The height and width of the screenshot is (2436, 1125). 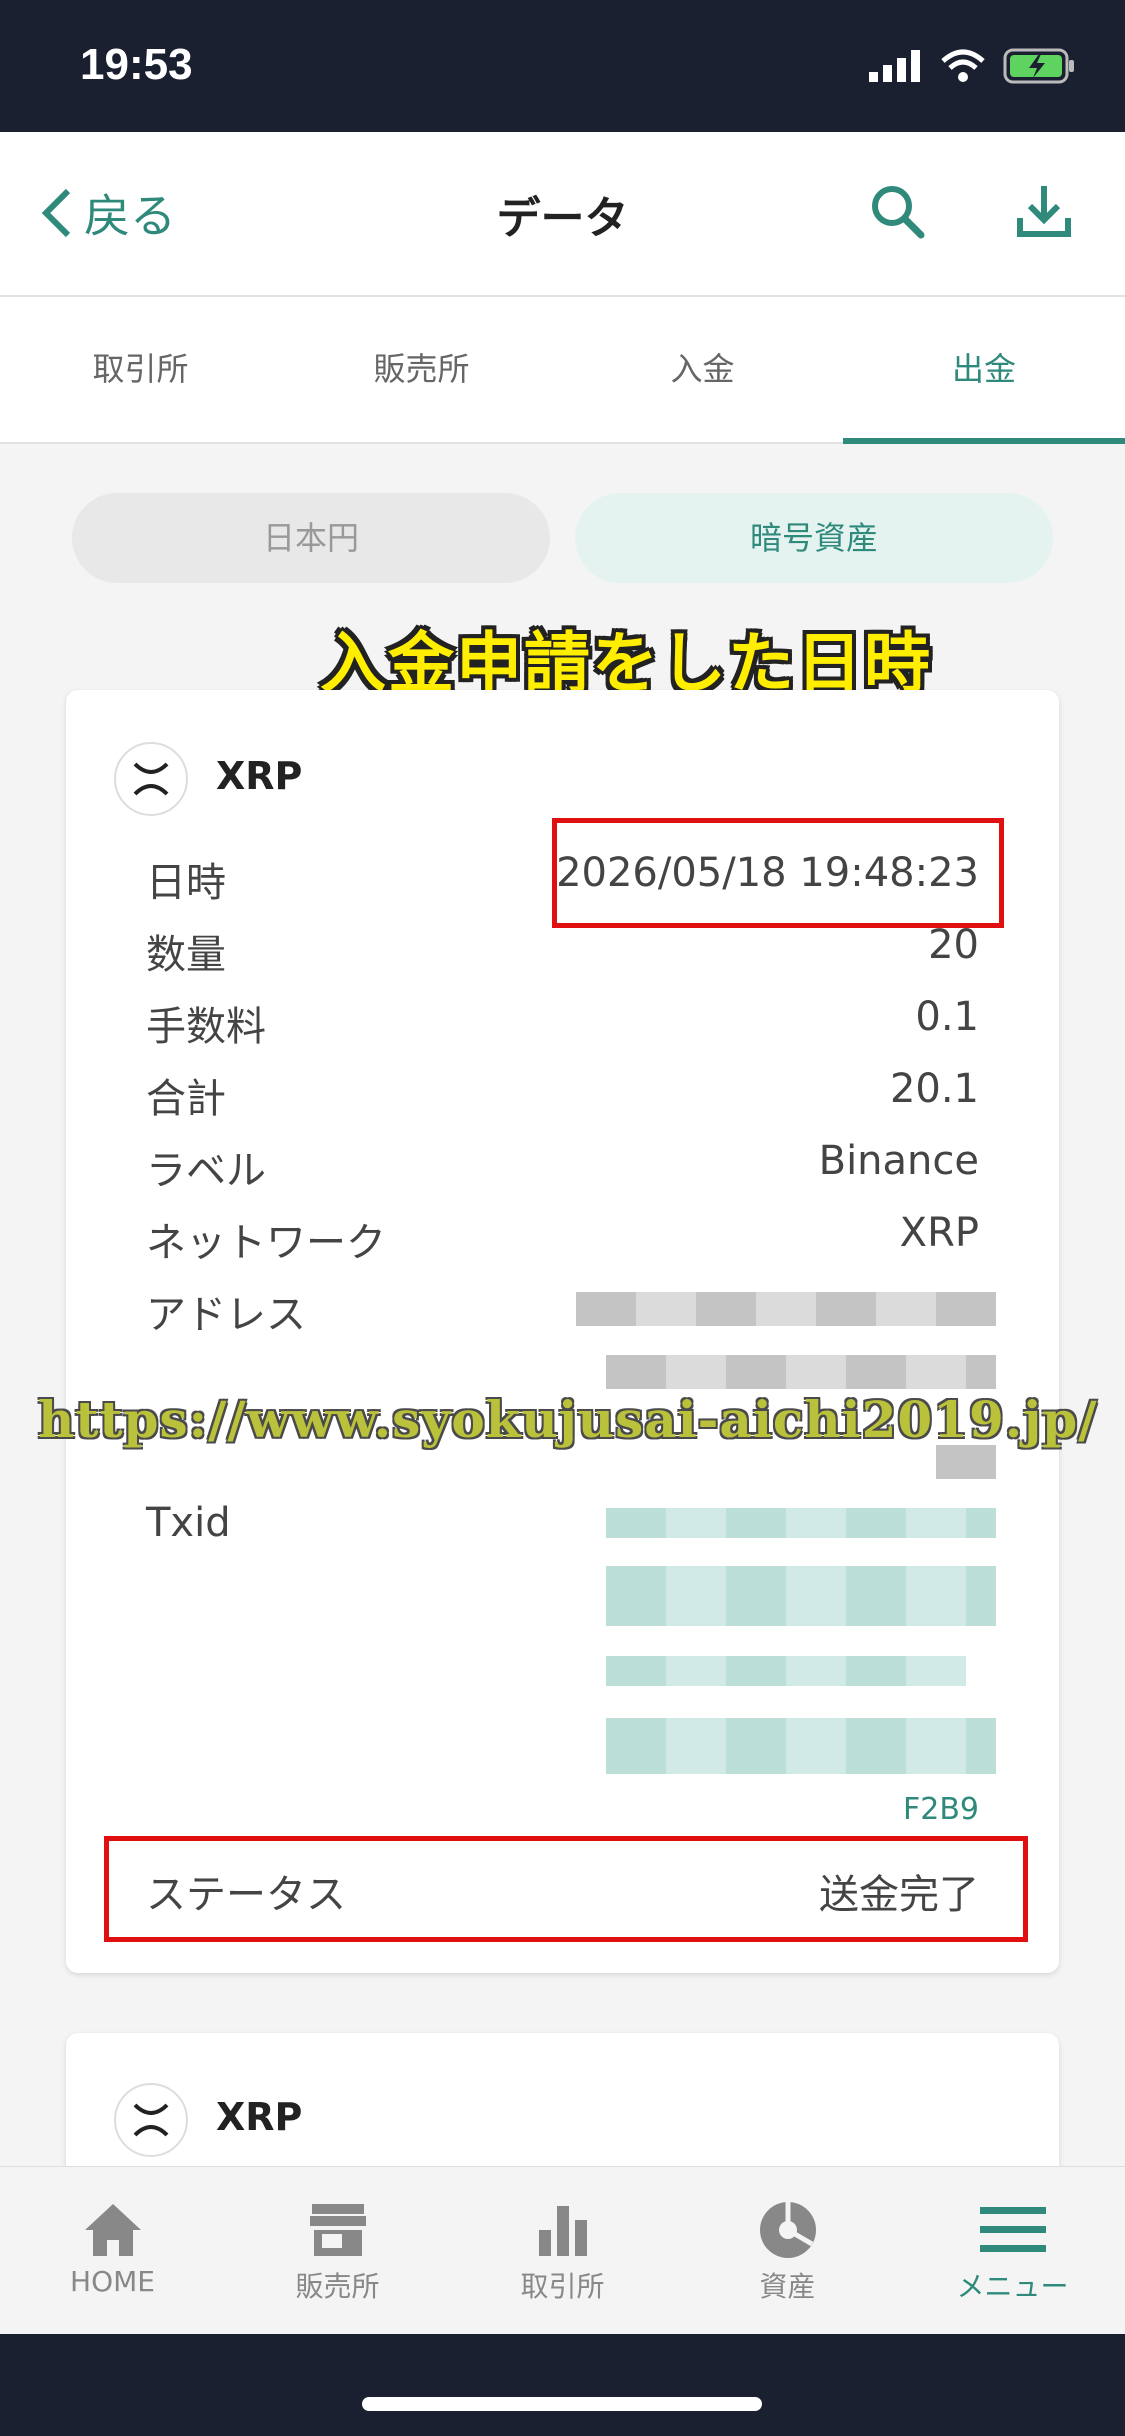 What do you see at coordinates (311, 538) in the screenshot?
I see `segment-jpy: 日本円` at bounding box center [311, 538].